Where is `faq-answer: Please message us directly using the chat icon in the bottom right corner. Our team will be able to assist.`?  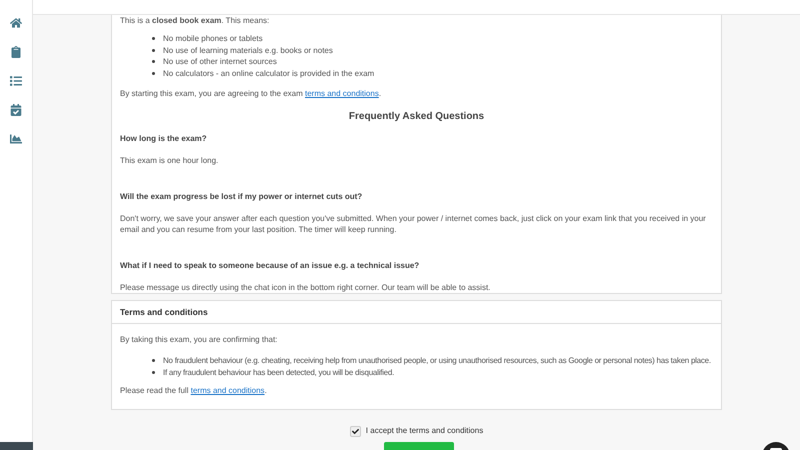
faq-answer: Please message us directly using the chat icon in the bottom right corner. Our team will be able to assist. is located at coordinates (306, 287).